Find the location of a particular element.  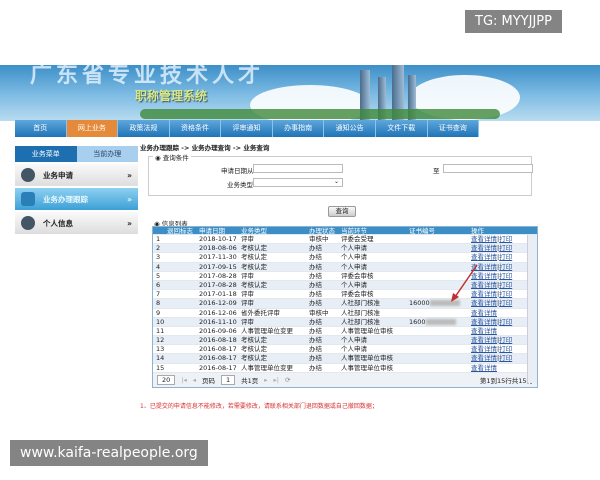

breadcrumb: 业务办理跟踪 -> 业务办理查询 -> 业务查询 is located at coordinates (205, 148).